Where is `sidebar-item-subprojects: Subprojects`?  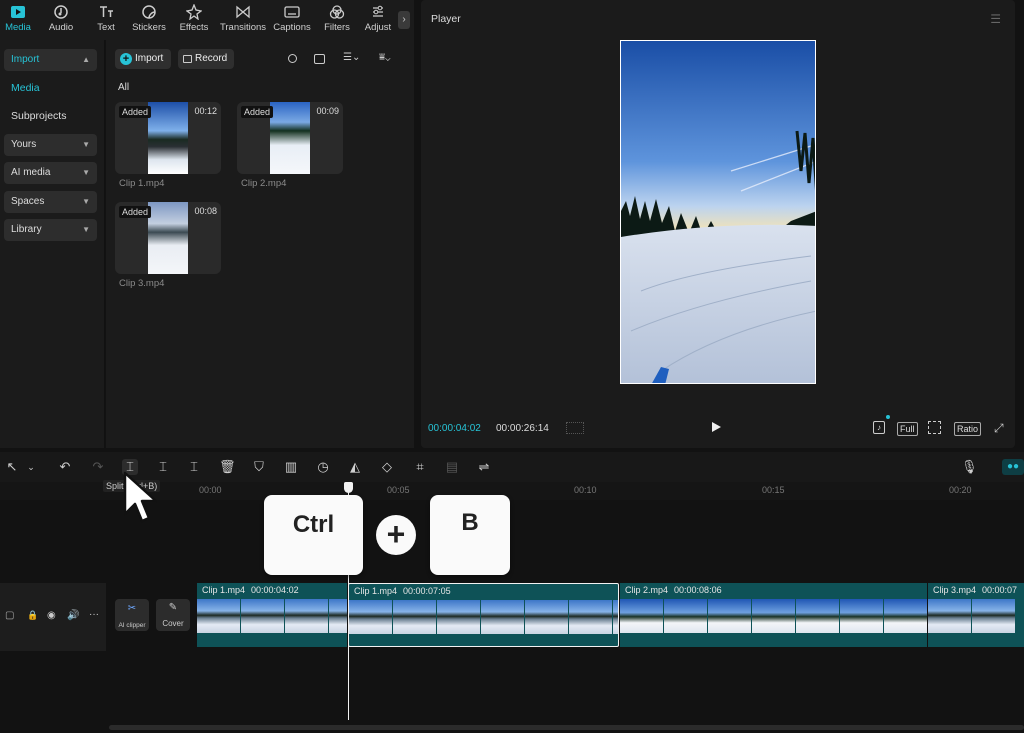
sidebar-item-subprojects: Subprojects is located at coordinates (38, 116).